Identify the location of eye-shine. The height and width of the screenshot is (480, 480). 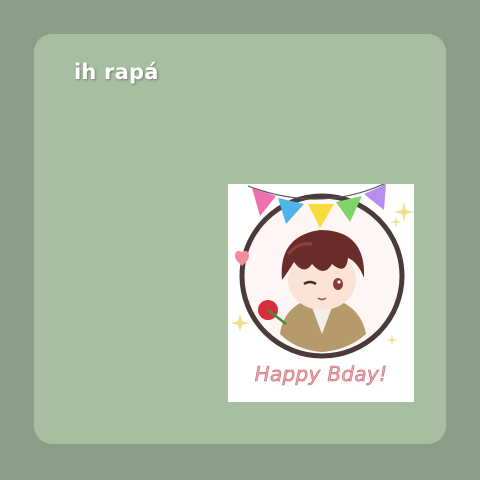
(339, 282).